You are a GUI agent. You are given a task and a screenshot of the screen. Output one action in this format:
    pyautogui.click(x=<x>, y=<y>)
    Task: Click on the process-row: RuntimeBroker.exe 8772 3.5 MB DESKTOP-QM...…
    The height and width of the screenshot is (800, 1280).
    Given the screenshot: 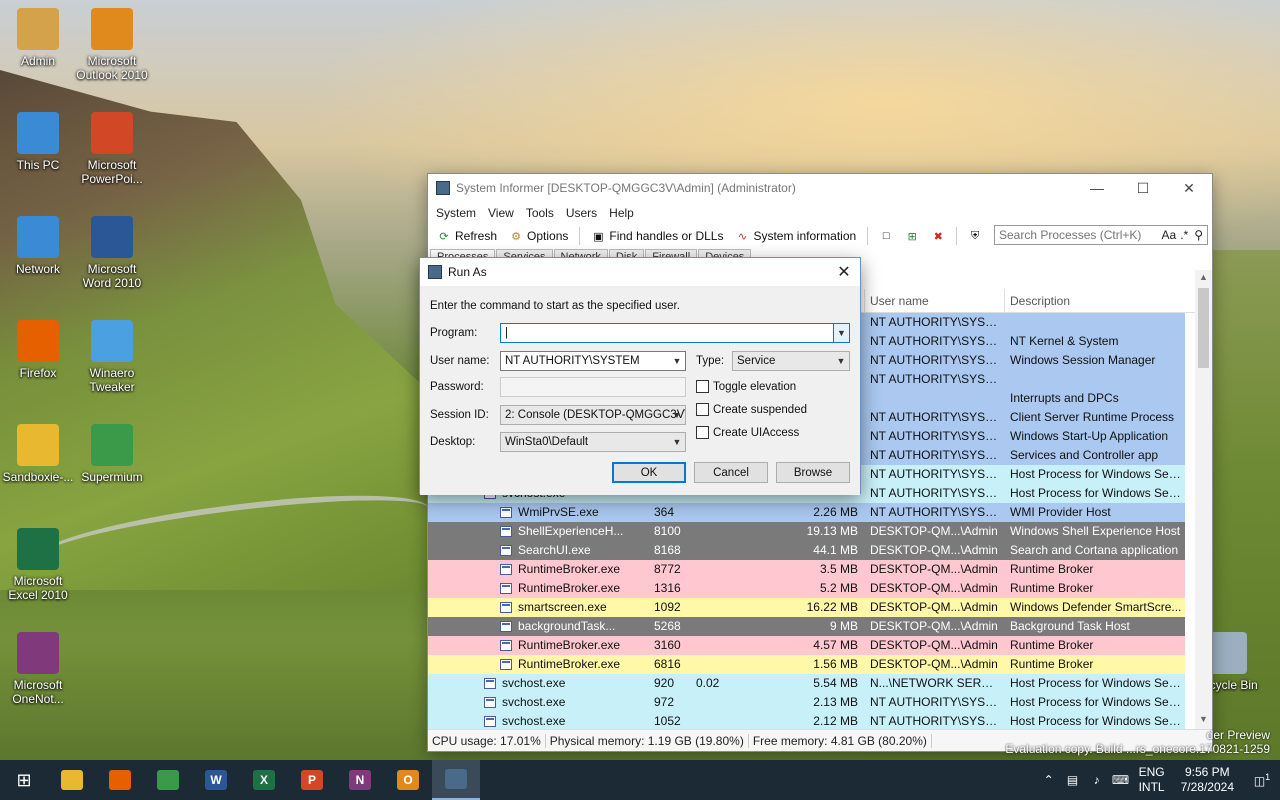 What is the action you would take?
    pyautogui.click(x=806, y=569)
    